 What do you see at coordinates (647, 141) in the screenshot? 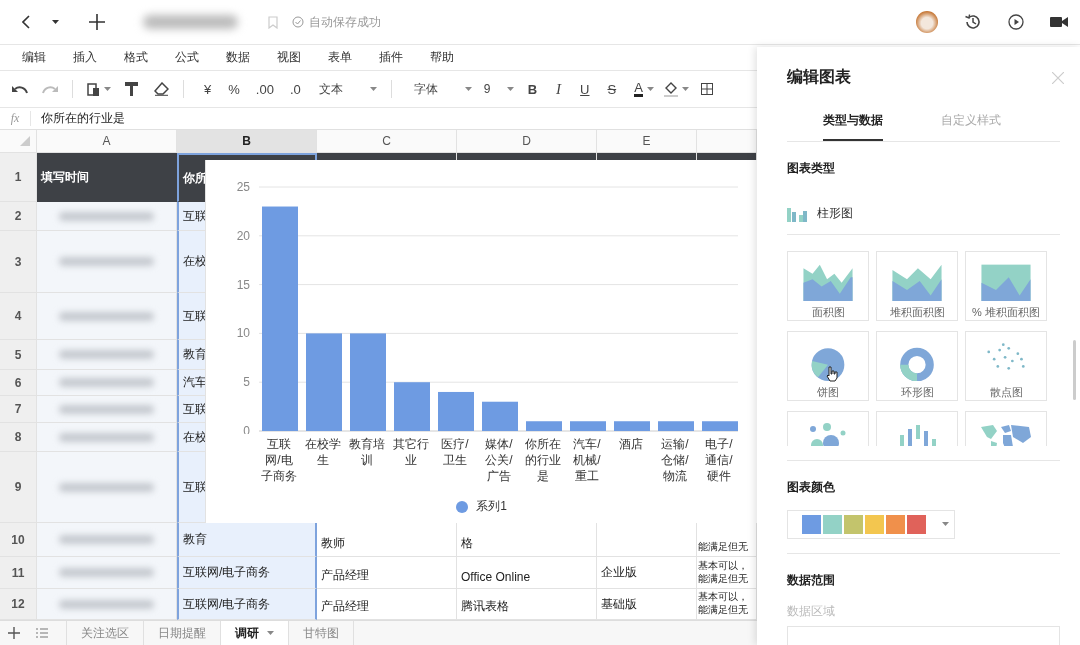
I see `column-header: E` at bounding box center [647, 141].